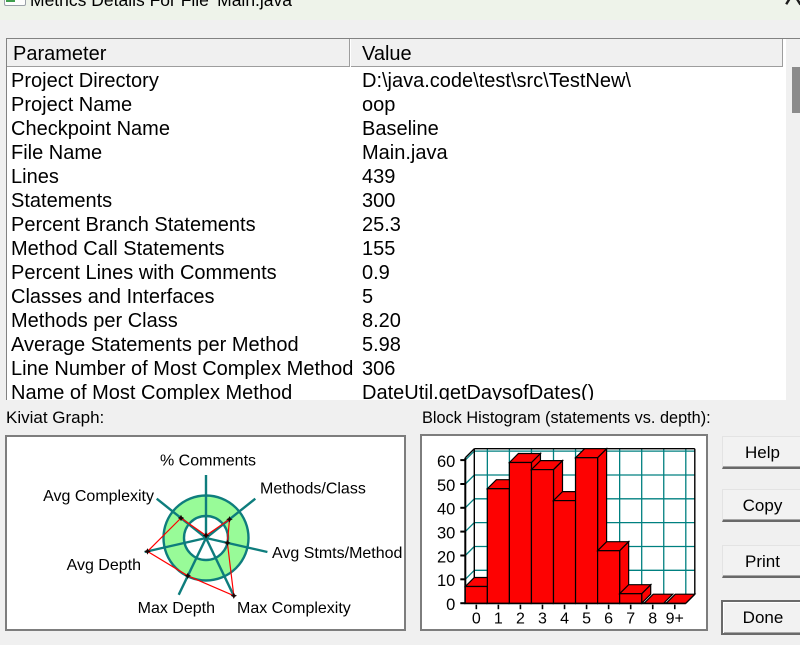 This screenshot has height=645, width=800. Describe the element at coordinates (586, 618) in the screenshot. I see `svg-text: 5` at that location.